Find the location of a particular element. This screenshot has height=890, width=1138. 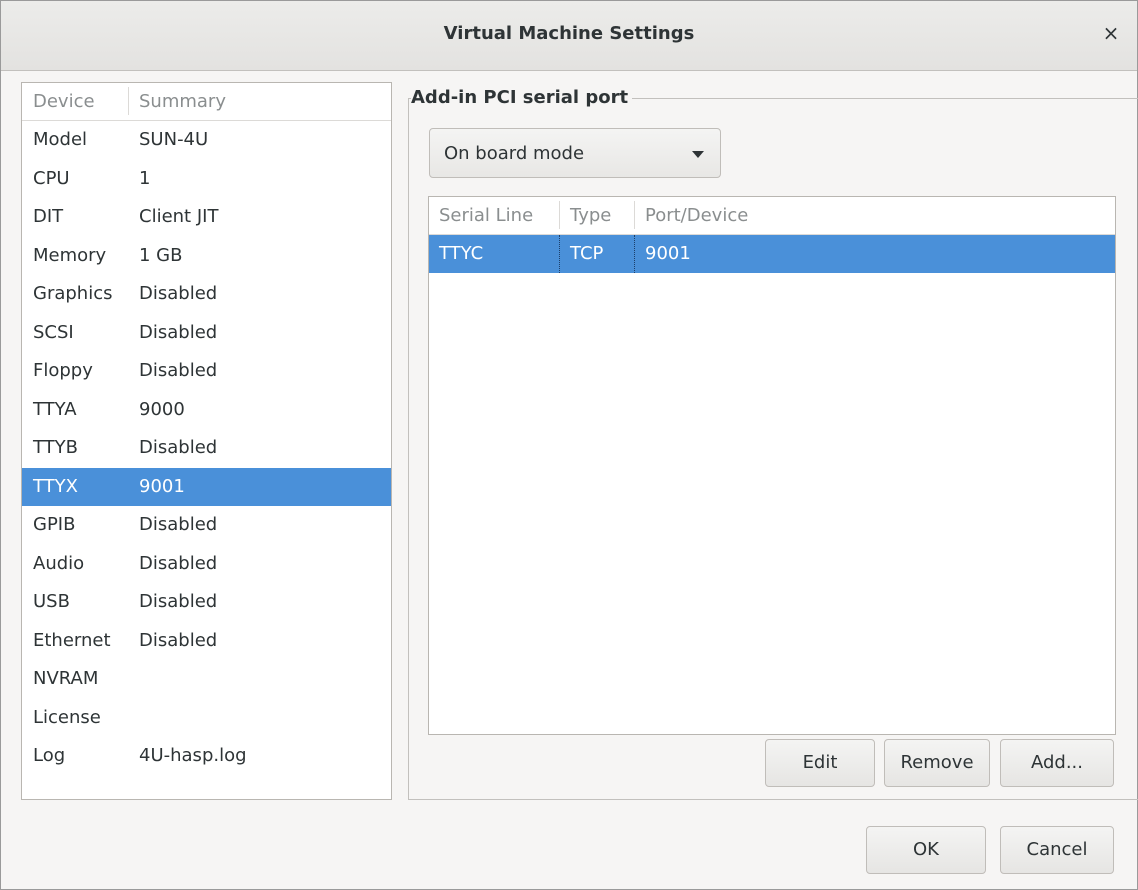

device-row-gpib: GPIB Disabled is located at coordinates (206, 525).